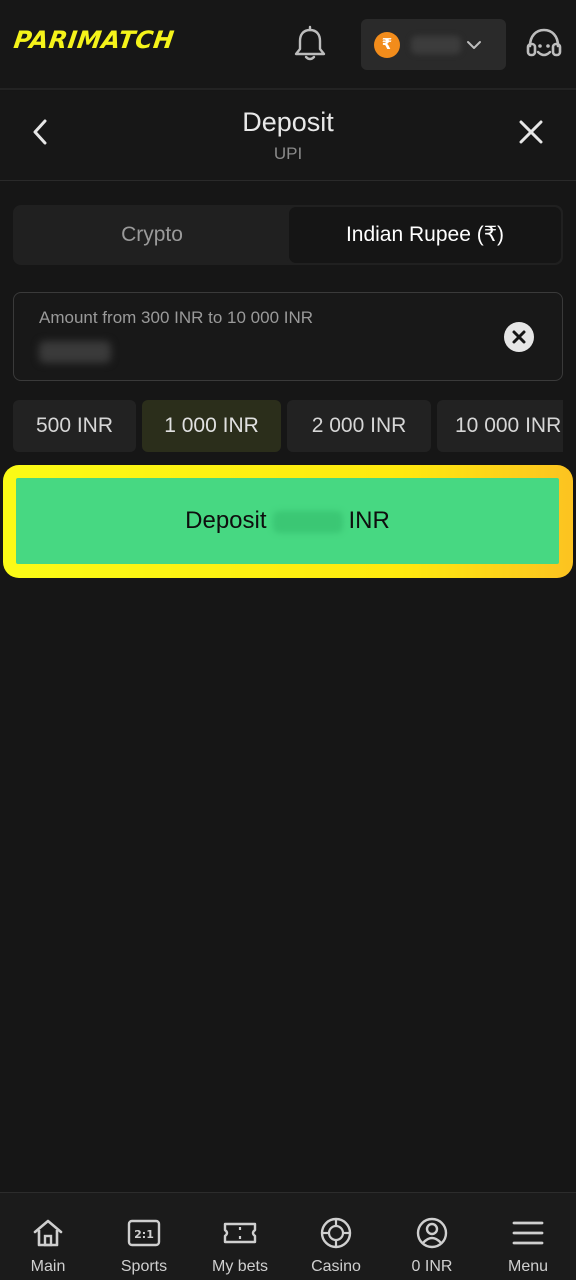 The width and height of the screenshot is (576, 1280). I want to click on amount-field-label: Amount from 300 INR to 10 000 INR, so click(176, 317).